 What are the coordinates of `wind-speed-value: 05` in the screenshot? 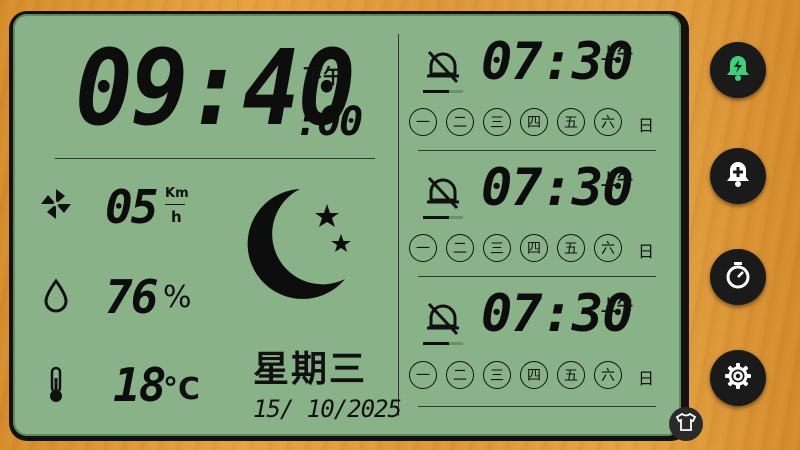 It's located at (131, 207).